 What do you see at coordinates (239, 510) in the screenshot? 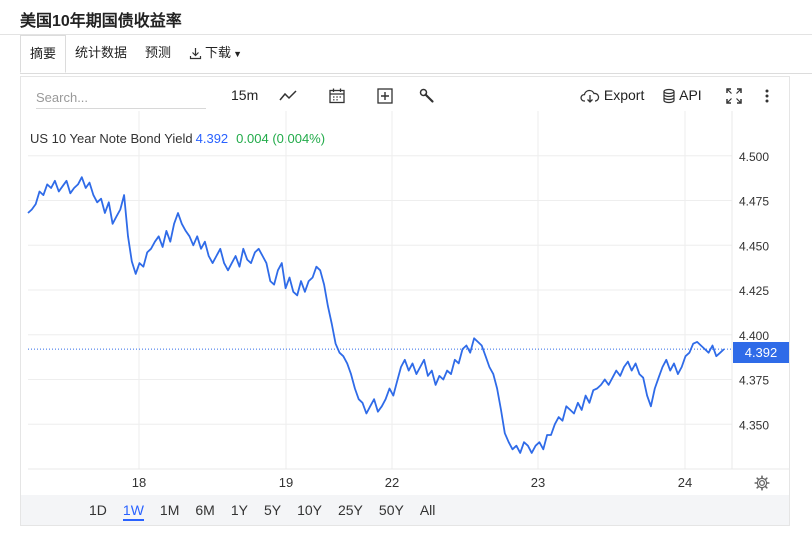
I see `range-button-1y: 1Y` at bounding box center [239, 510].